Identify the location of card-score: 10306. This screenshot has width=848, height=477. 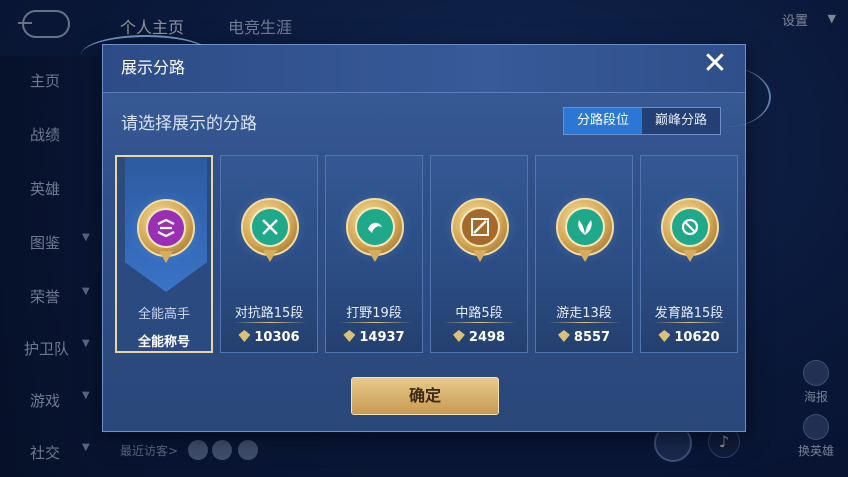
(269, 337).